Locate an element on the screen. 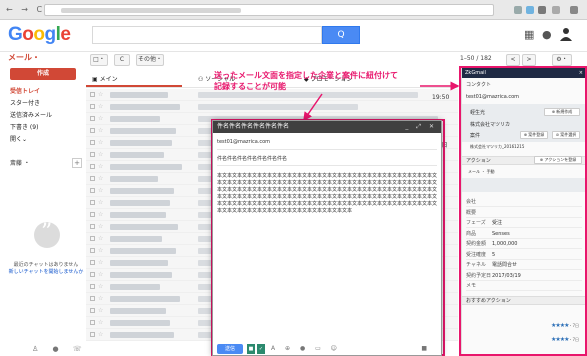 The height and width of the screenshot is (356, 587). compose-subject-field: 件名件名件名件名件名件名件名 is located at coordinates (252, 158).